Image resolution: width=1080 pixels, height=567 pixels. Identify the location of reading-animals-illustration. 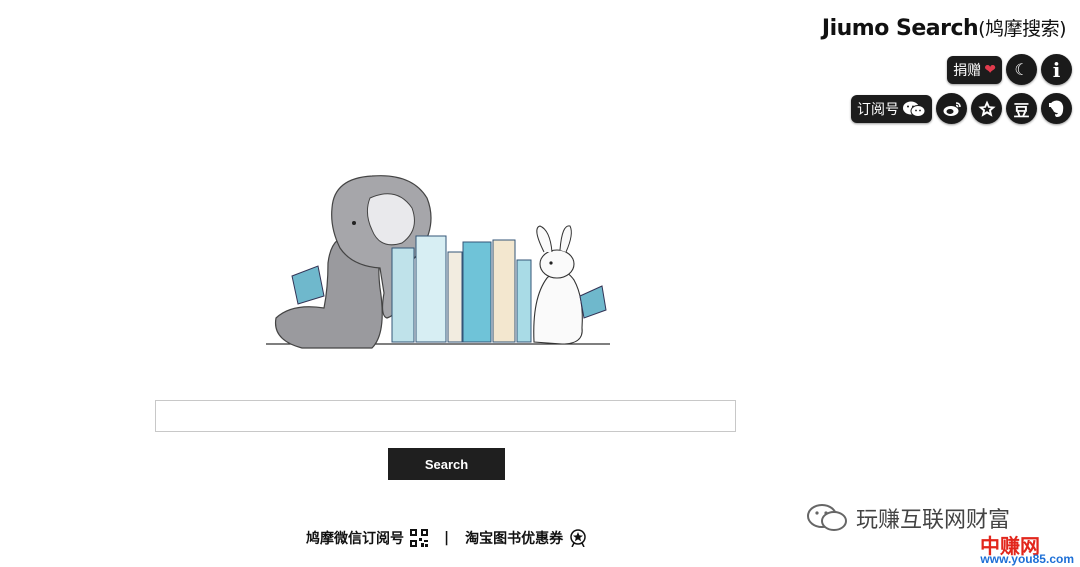
(438, 262).